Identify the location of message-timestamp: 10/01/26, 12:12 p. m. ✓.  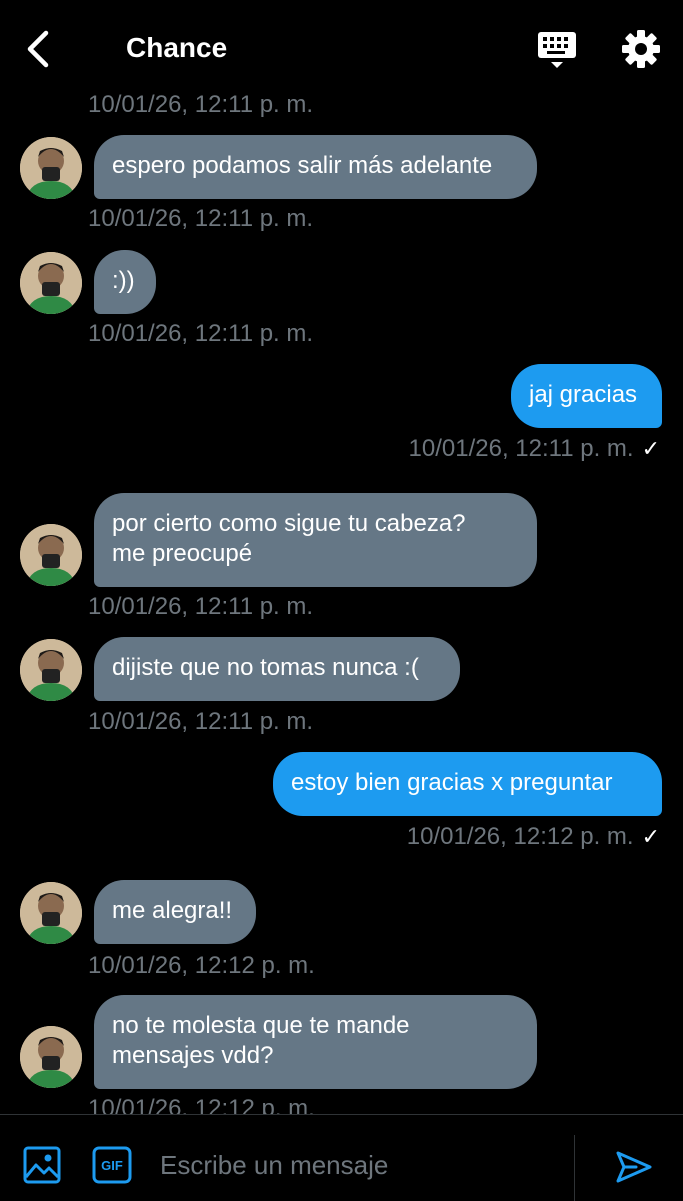
(520, 837).